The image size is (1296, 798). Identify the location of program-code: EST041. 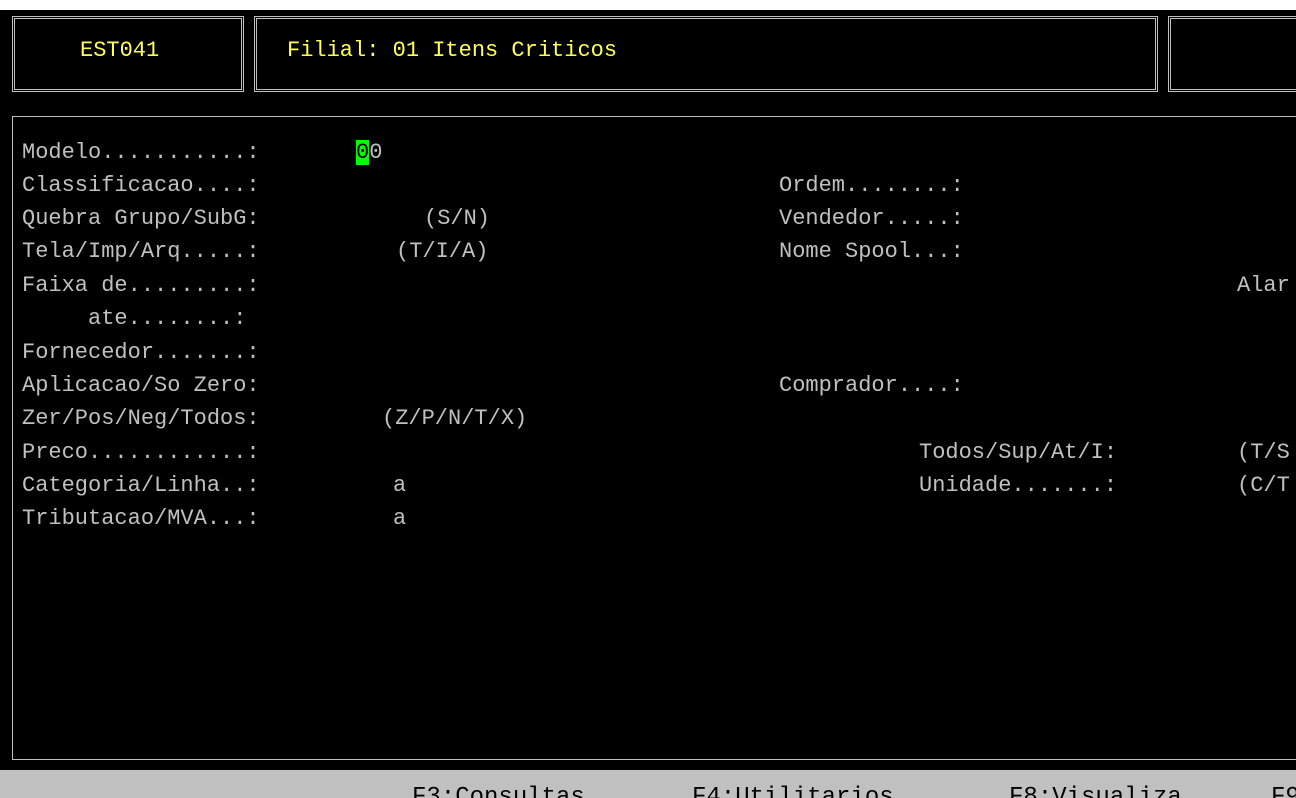
(120, 50).